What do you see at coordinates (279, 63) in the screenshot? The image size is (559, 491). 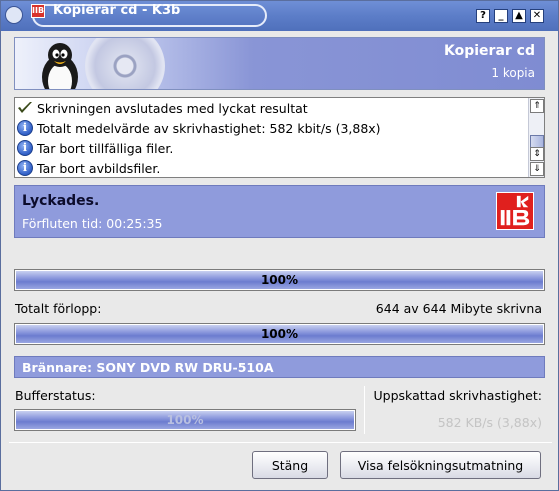 I see `job-banner: Kopierar cd 1 kopia` at bounding box center [279, 63].